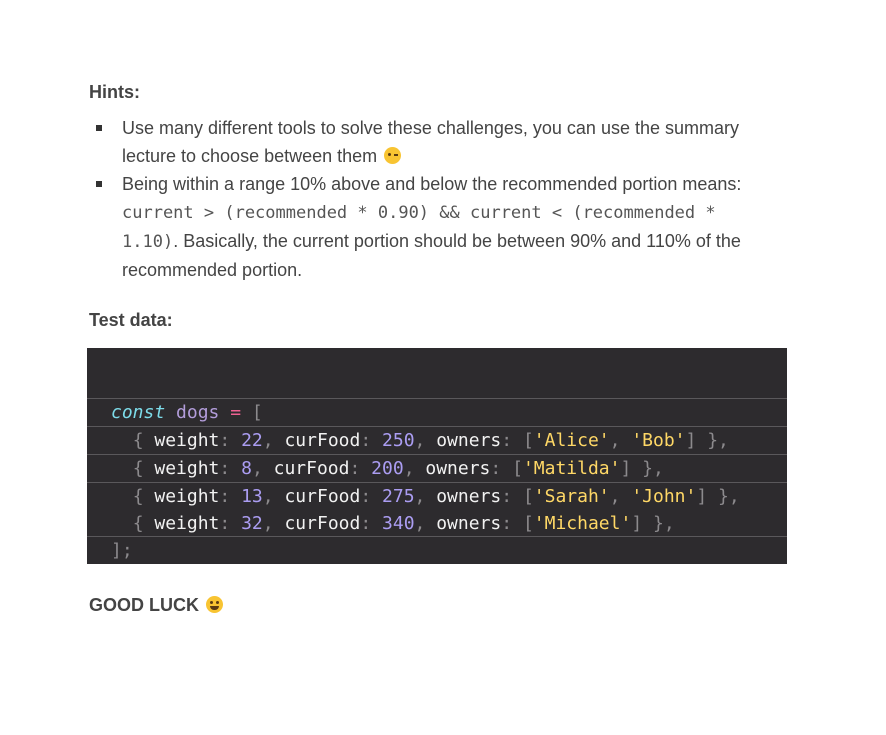  I want to click on code-line: const dogs = [, so click(437, 397).